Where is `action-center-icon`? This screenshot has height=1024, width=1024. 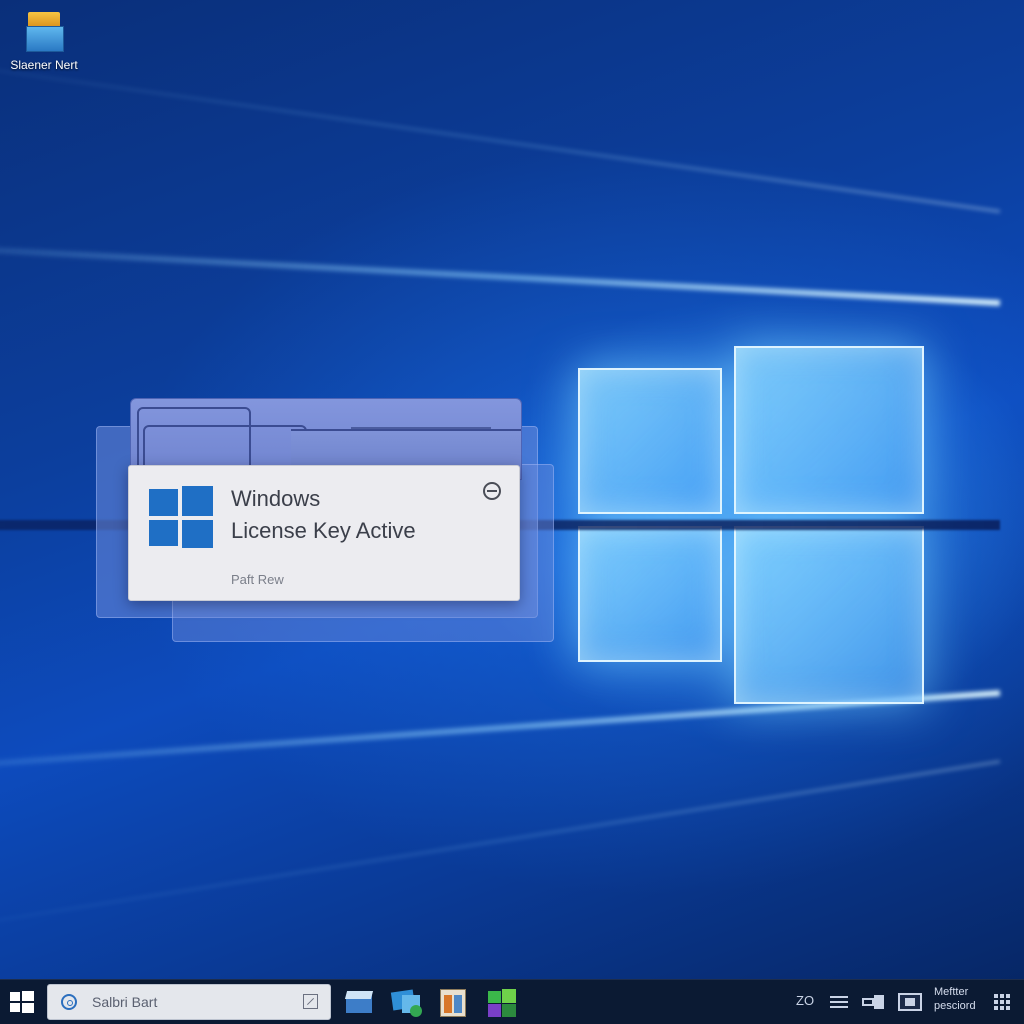
action-center-icon is located at coordinates (1002, 1002).